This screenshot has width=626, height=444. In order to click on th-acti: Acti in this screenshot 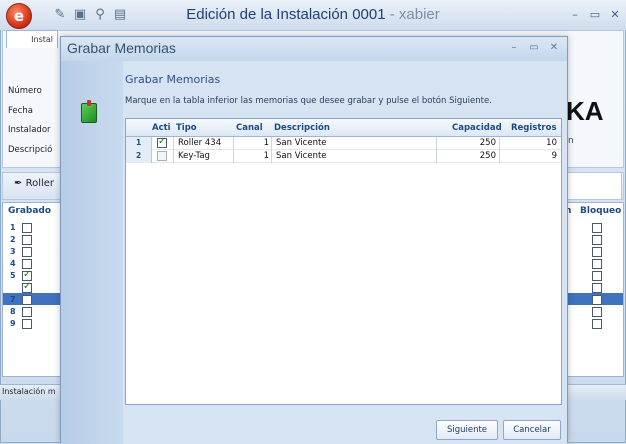, I will do `click(161, 128)`.